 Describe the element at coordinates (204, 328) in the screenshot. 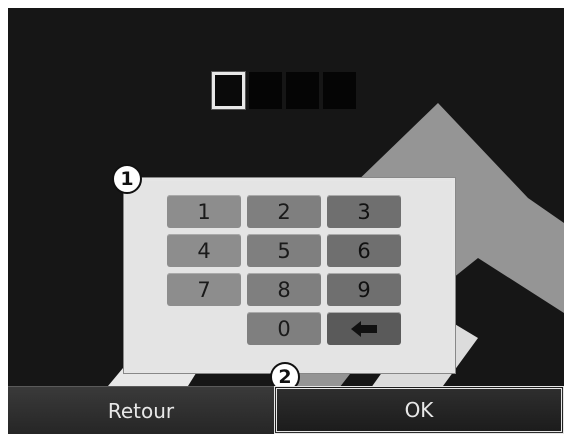

I see `key-blank` at that location.